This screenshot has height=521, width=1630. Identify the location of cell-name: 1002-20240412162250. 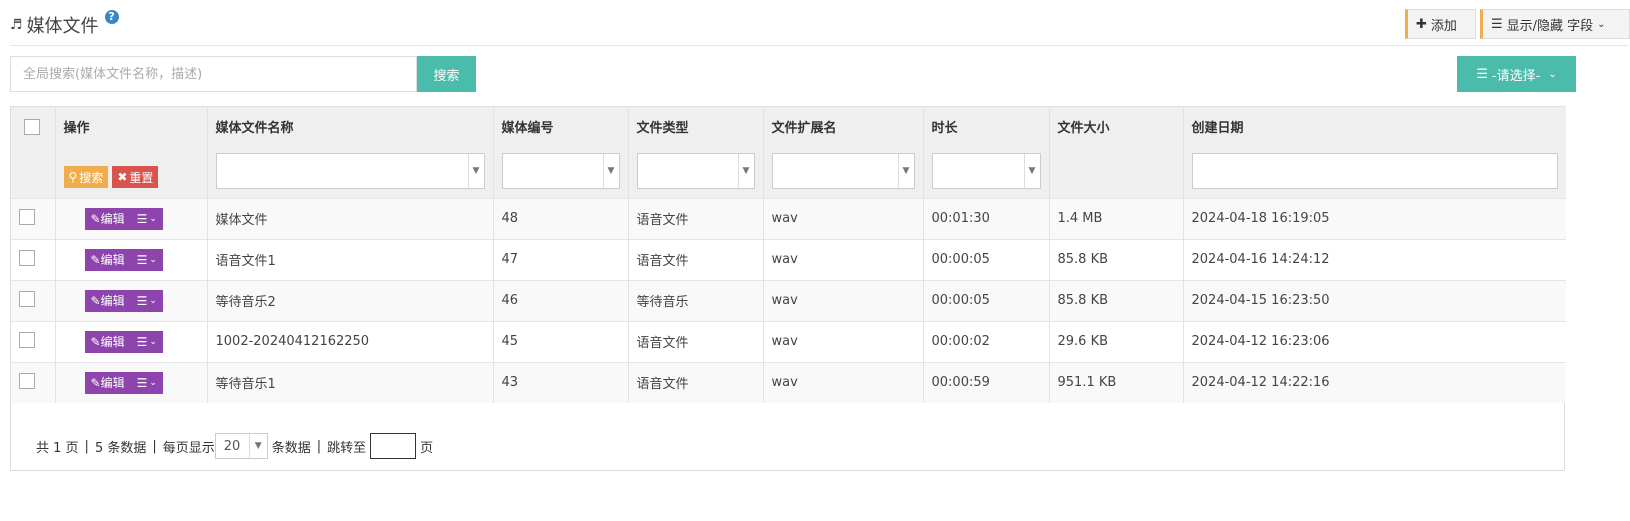
(350, 341).